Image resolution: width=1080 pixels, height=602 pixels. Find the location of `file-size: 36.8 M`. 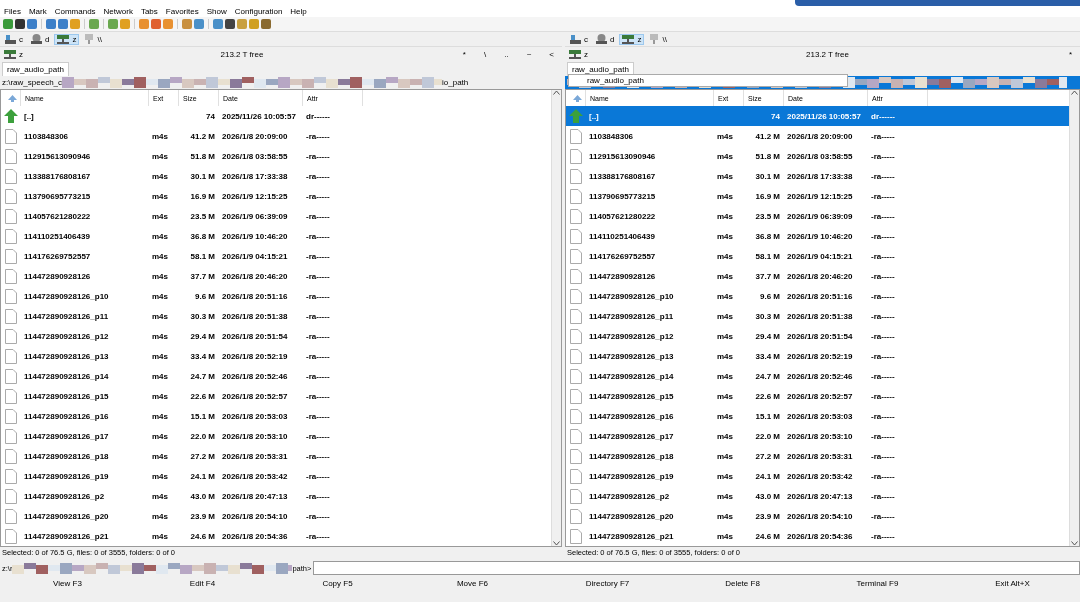

file-size: 36.8 M is located at coordinates (202, 236).